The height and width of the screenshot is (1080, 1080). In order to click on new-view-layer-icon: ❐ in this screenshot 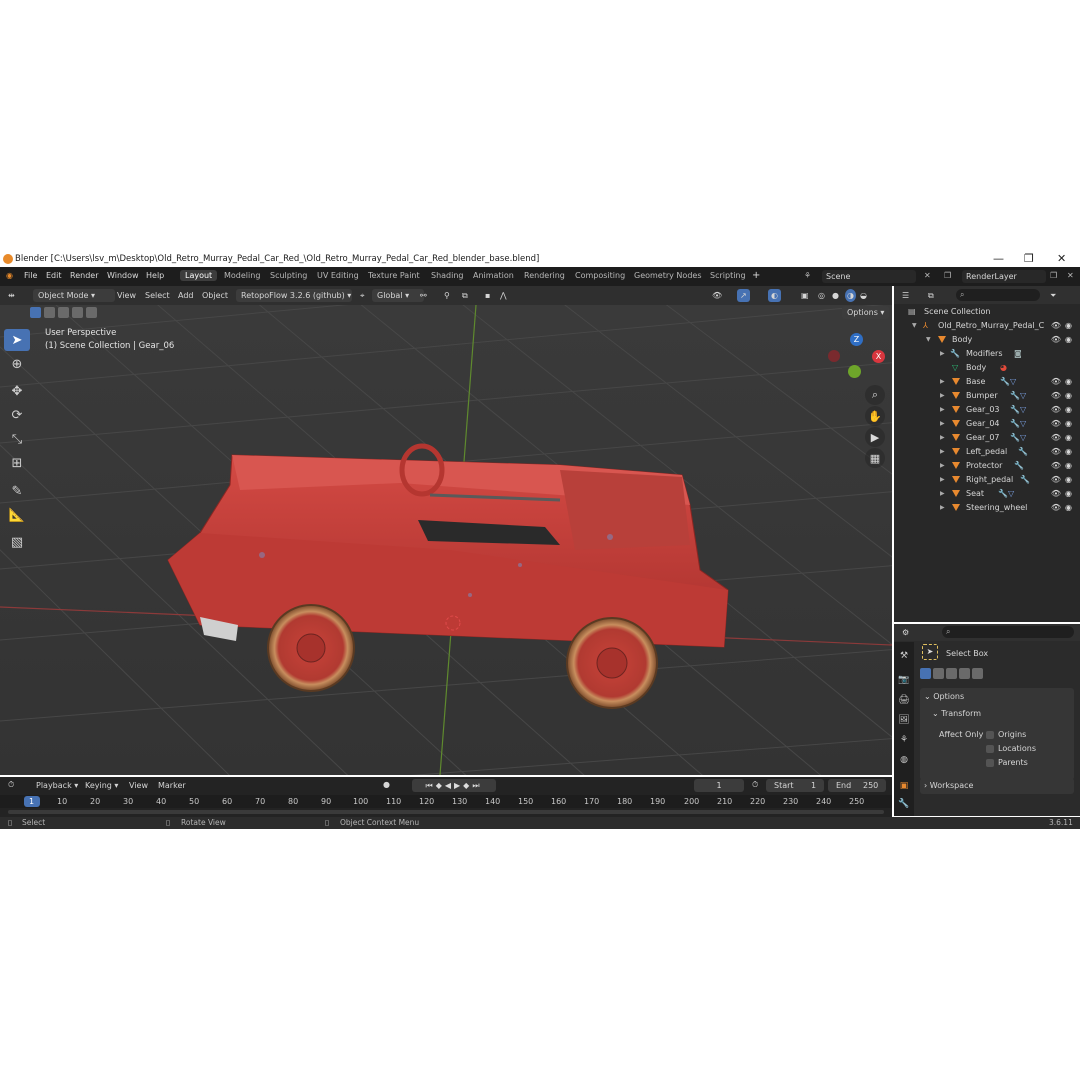, I will do `click(1053, 275)`.